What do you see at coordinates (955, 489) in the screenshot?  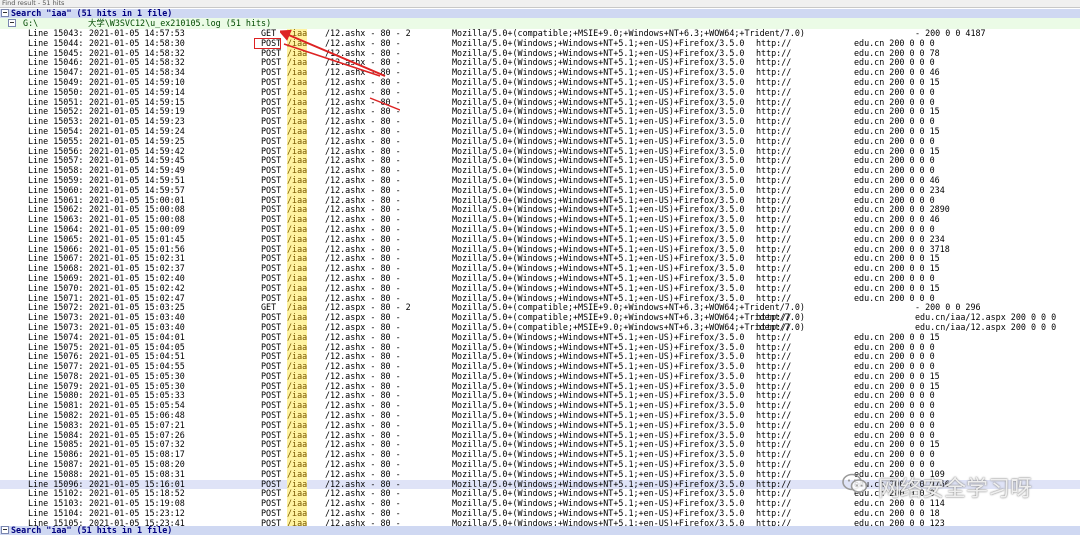 I see `watermark-text: 网络安全学习呀` at bounding box center [955, 489].